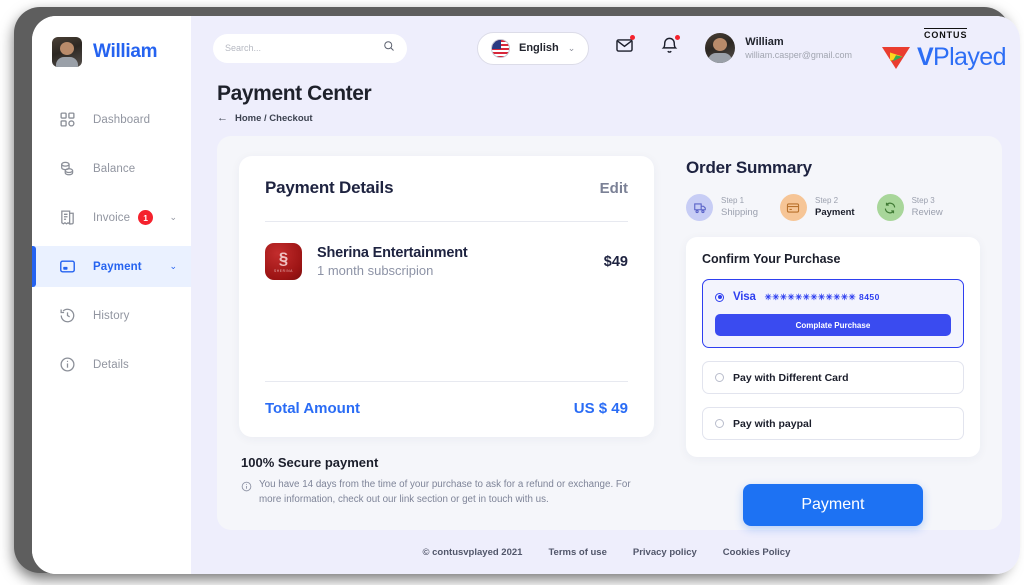  What do you see at coordinates (117, 266) in the screenshot?
I see `sidebar-item-label: Payment` at bounding box center [117, 266].